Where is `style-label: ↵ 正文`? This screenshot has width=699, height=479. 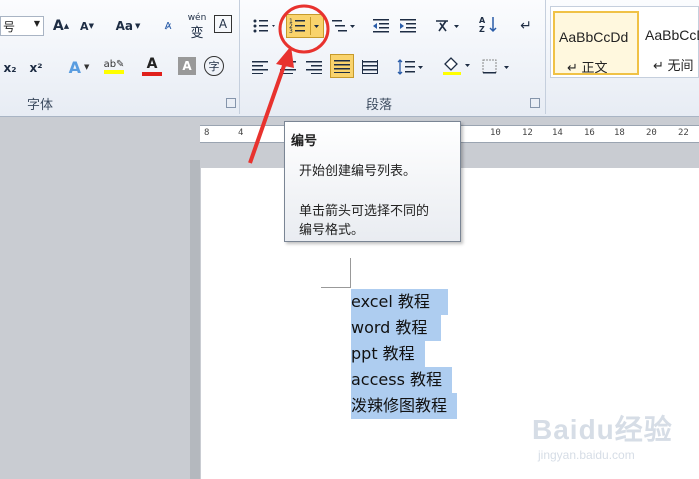
style-label: ↵ 正文 is located at coordinates (587, 67).